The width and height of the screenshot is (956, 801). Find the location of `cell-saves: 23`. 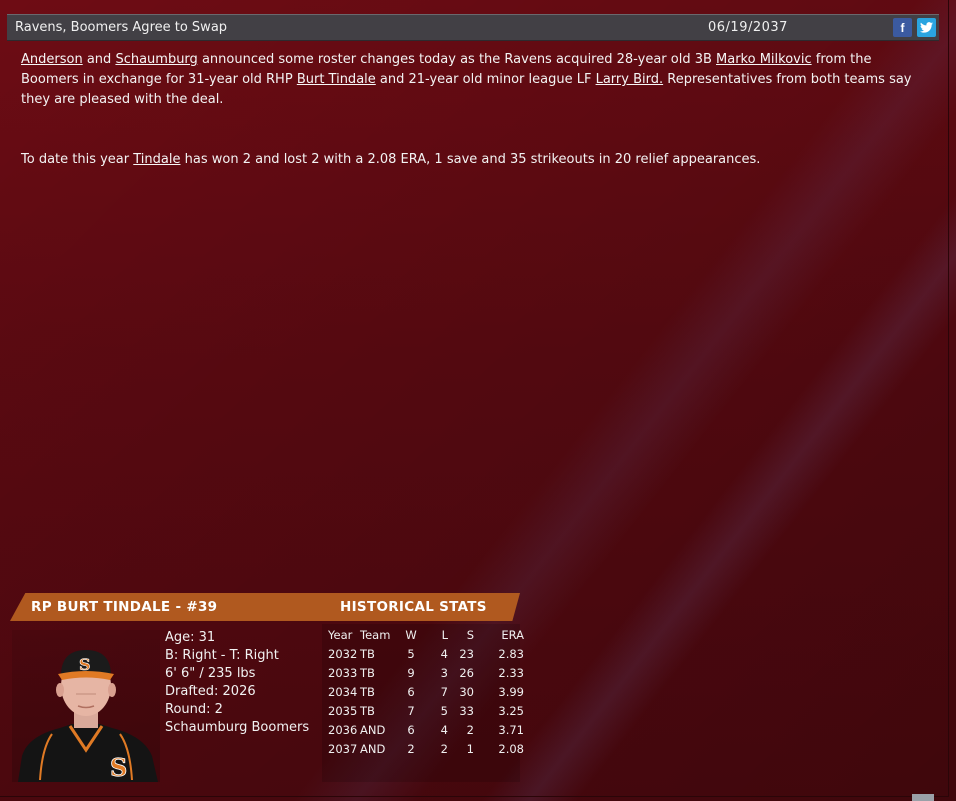

cell-saves: 23 is located at coordinates (466, 653).